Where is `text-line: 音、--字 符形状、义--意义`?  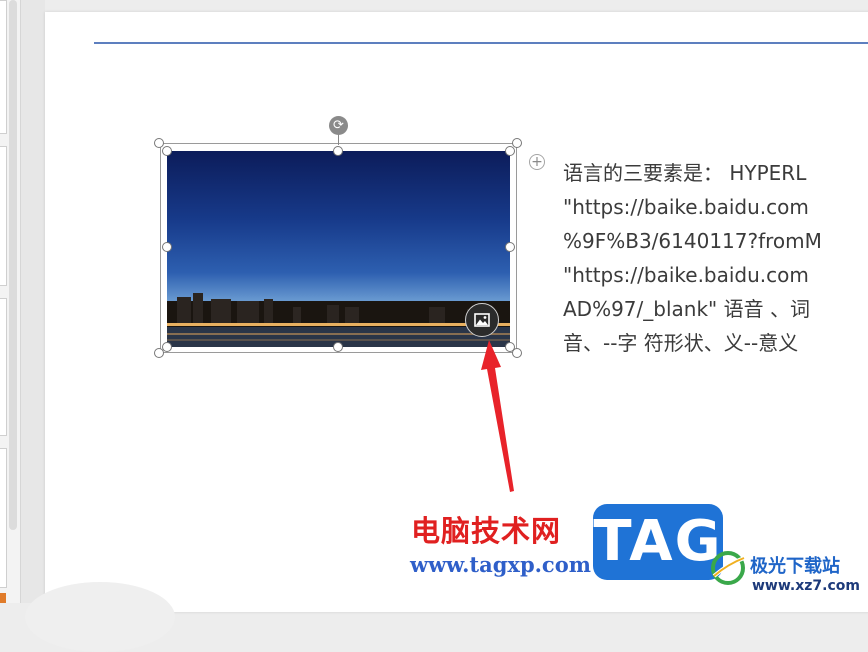 text-line: 音、--字 符形状、义--意义 is located at coordinates (681, 343).